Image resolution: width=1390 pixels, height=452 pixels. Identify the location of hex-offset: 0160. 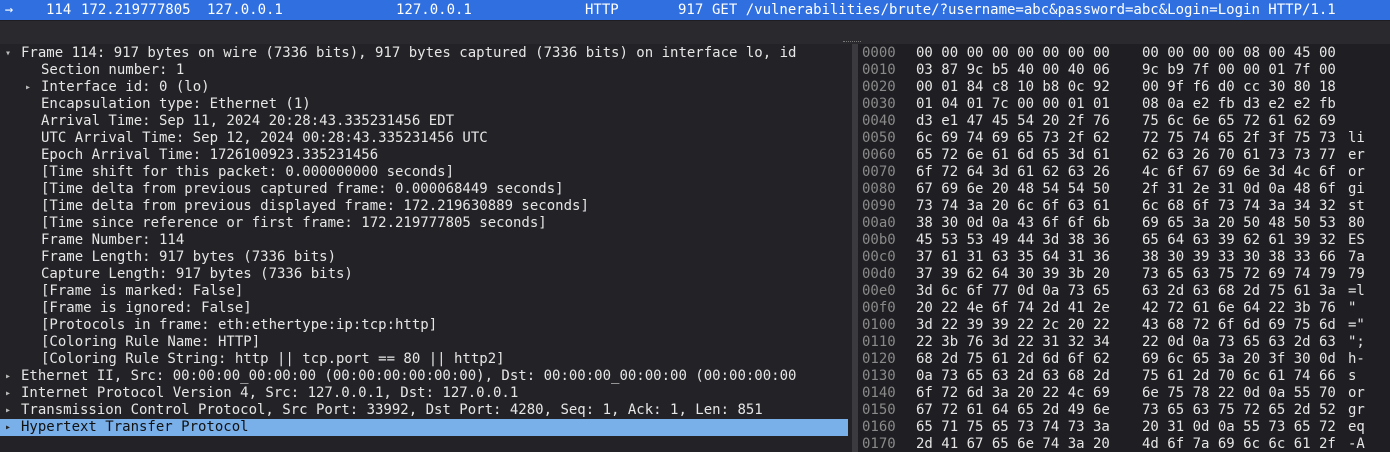
(879, 427).